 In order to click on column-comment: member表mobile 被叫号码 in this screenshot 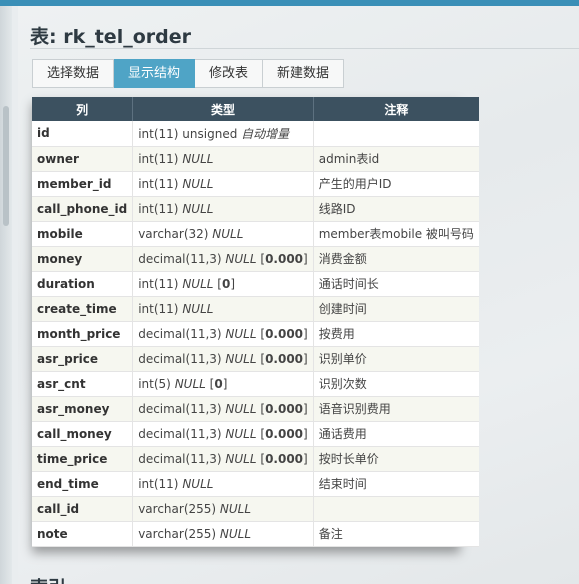, I will do `click(396, 234)`.